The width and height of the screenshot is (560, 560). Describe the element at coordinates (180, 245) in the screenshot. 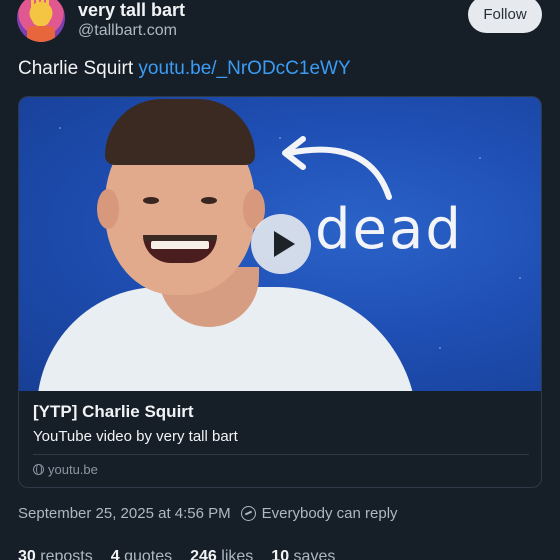

I see `thumbnail-person-teeth` at that location.